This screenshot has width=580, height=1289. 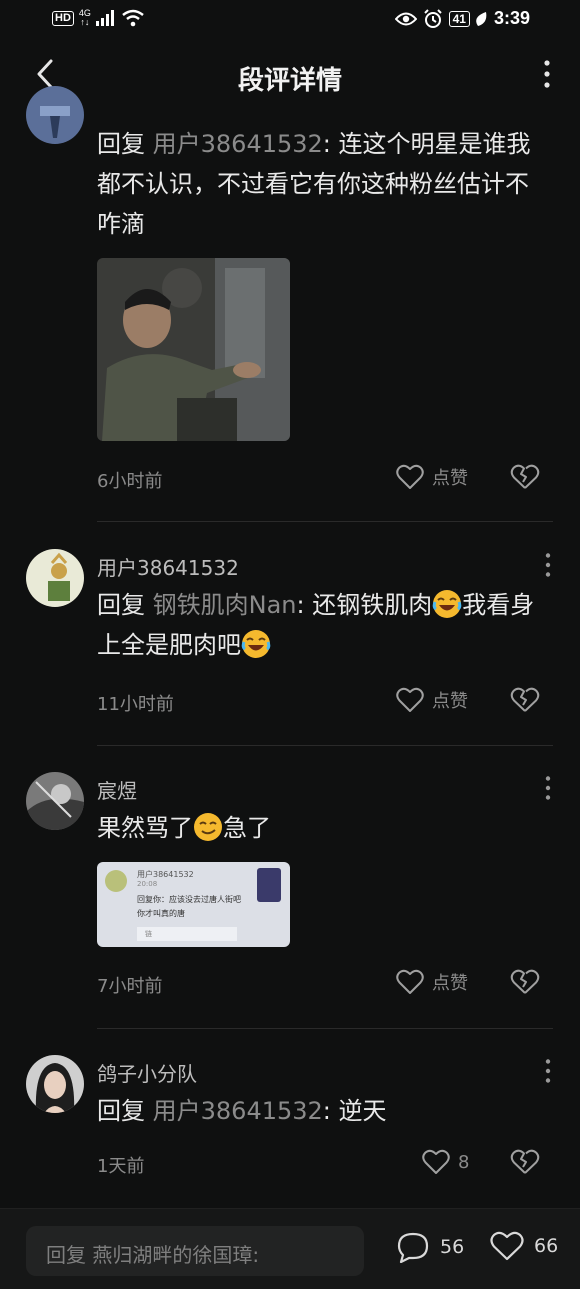 I want to click on username: 用户38641532, so click(x=168, y=566).